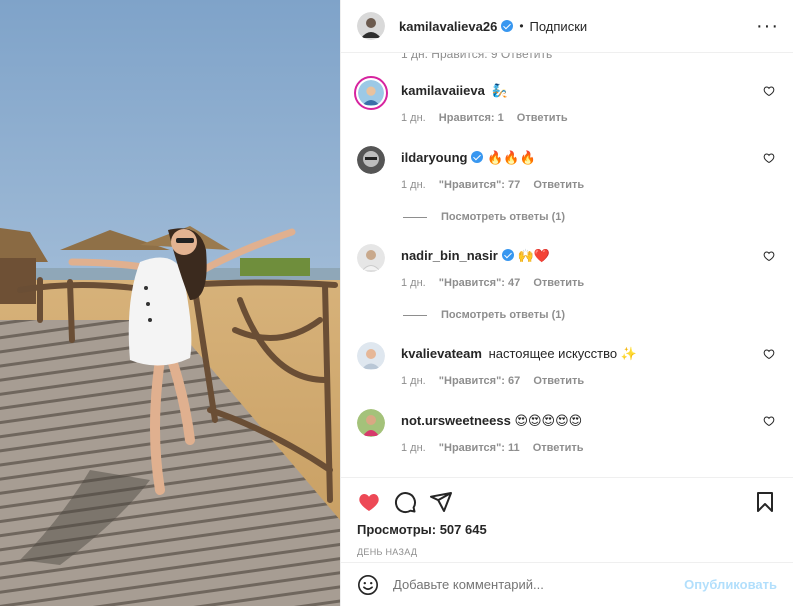  Describe the element at coordinates (448, 26) in the screenshot. I see `author-username: kamilavalieva26` at that location.